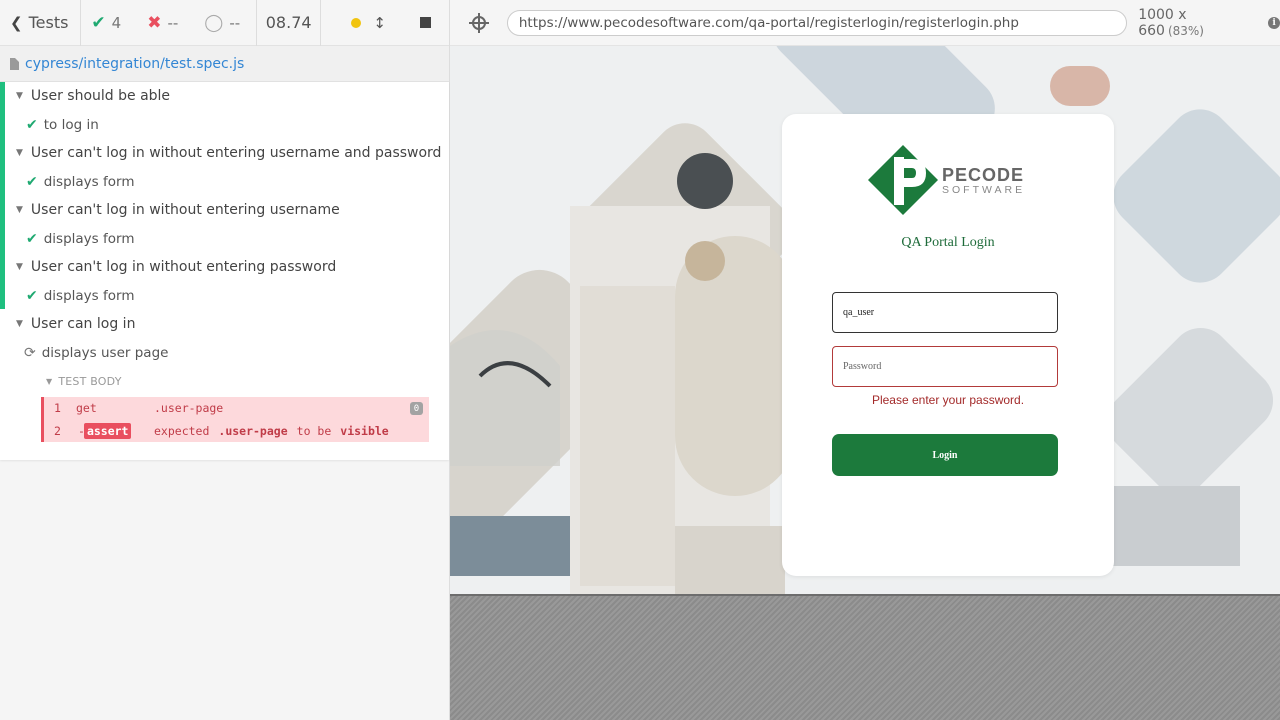 The image size is (1280, 720). I want to click on test-body-label: TEST BODY, so click(90, 381).